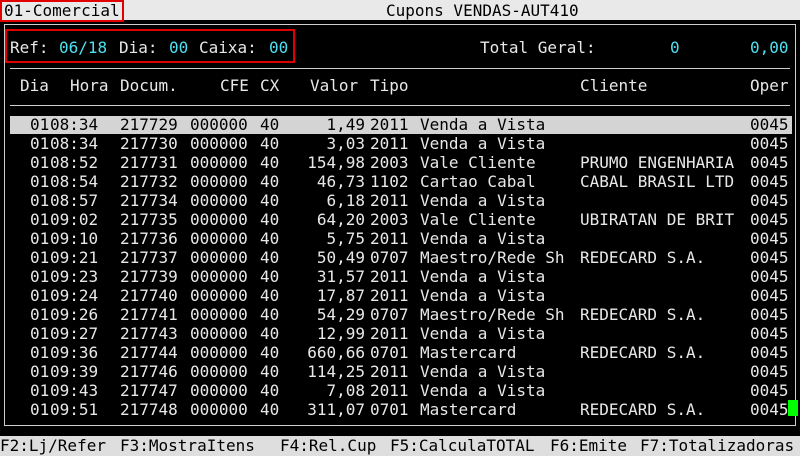 This screenshot has width=800, height=456. I want to click on window-title: Cupons VENDAS-AUT410, so click(482, 10).